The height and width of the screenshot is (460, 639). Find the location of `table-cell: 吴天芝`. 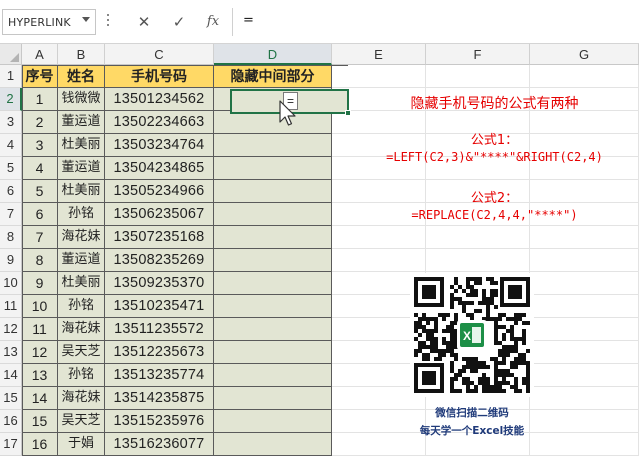

table-cell: 吴天芝 is located at coordinates (81, 352).